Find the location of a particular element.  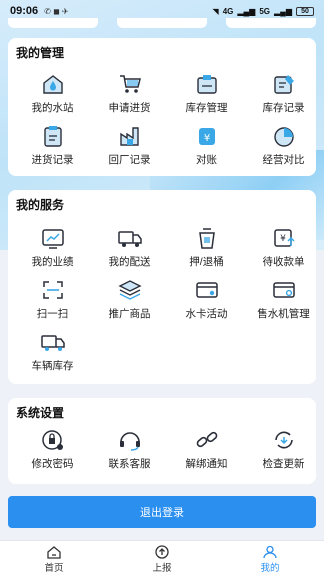

water-station-icon is located at coordinates (52, 84).